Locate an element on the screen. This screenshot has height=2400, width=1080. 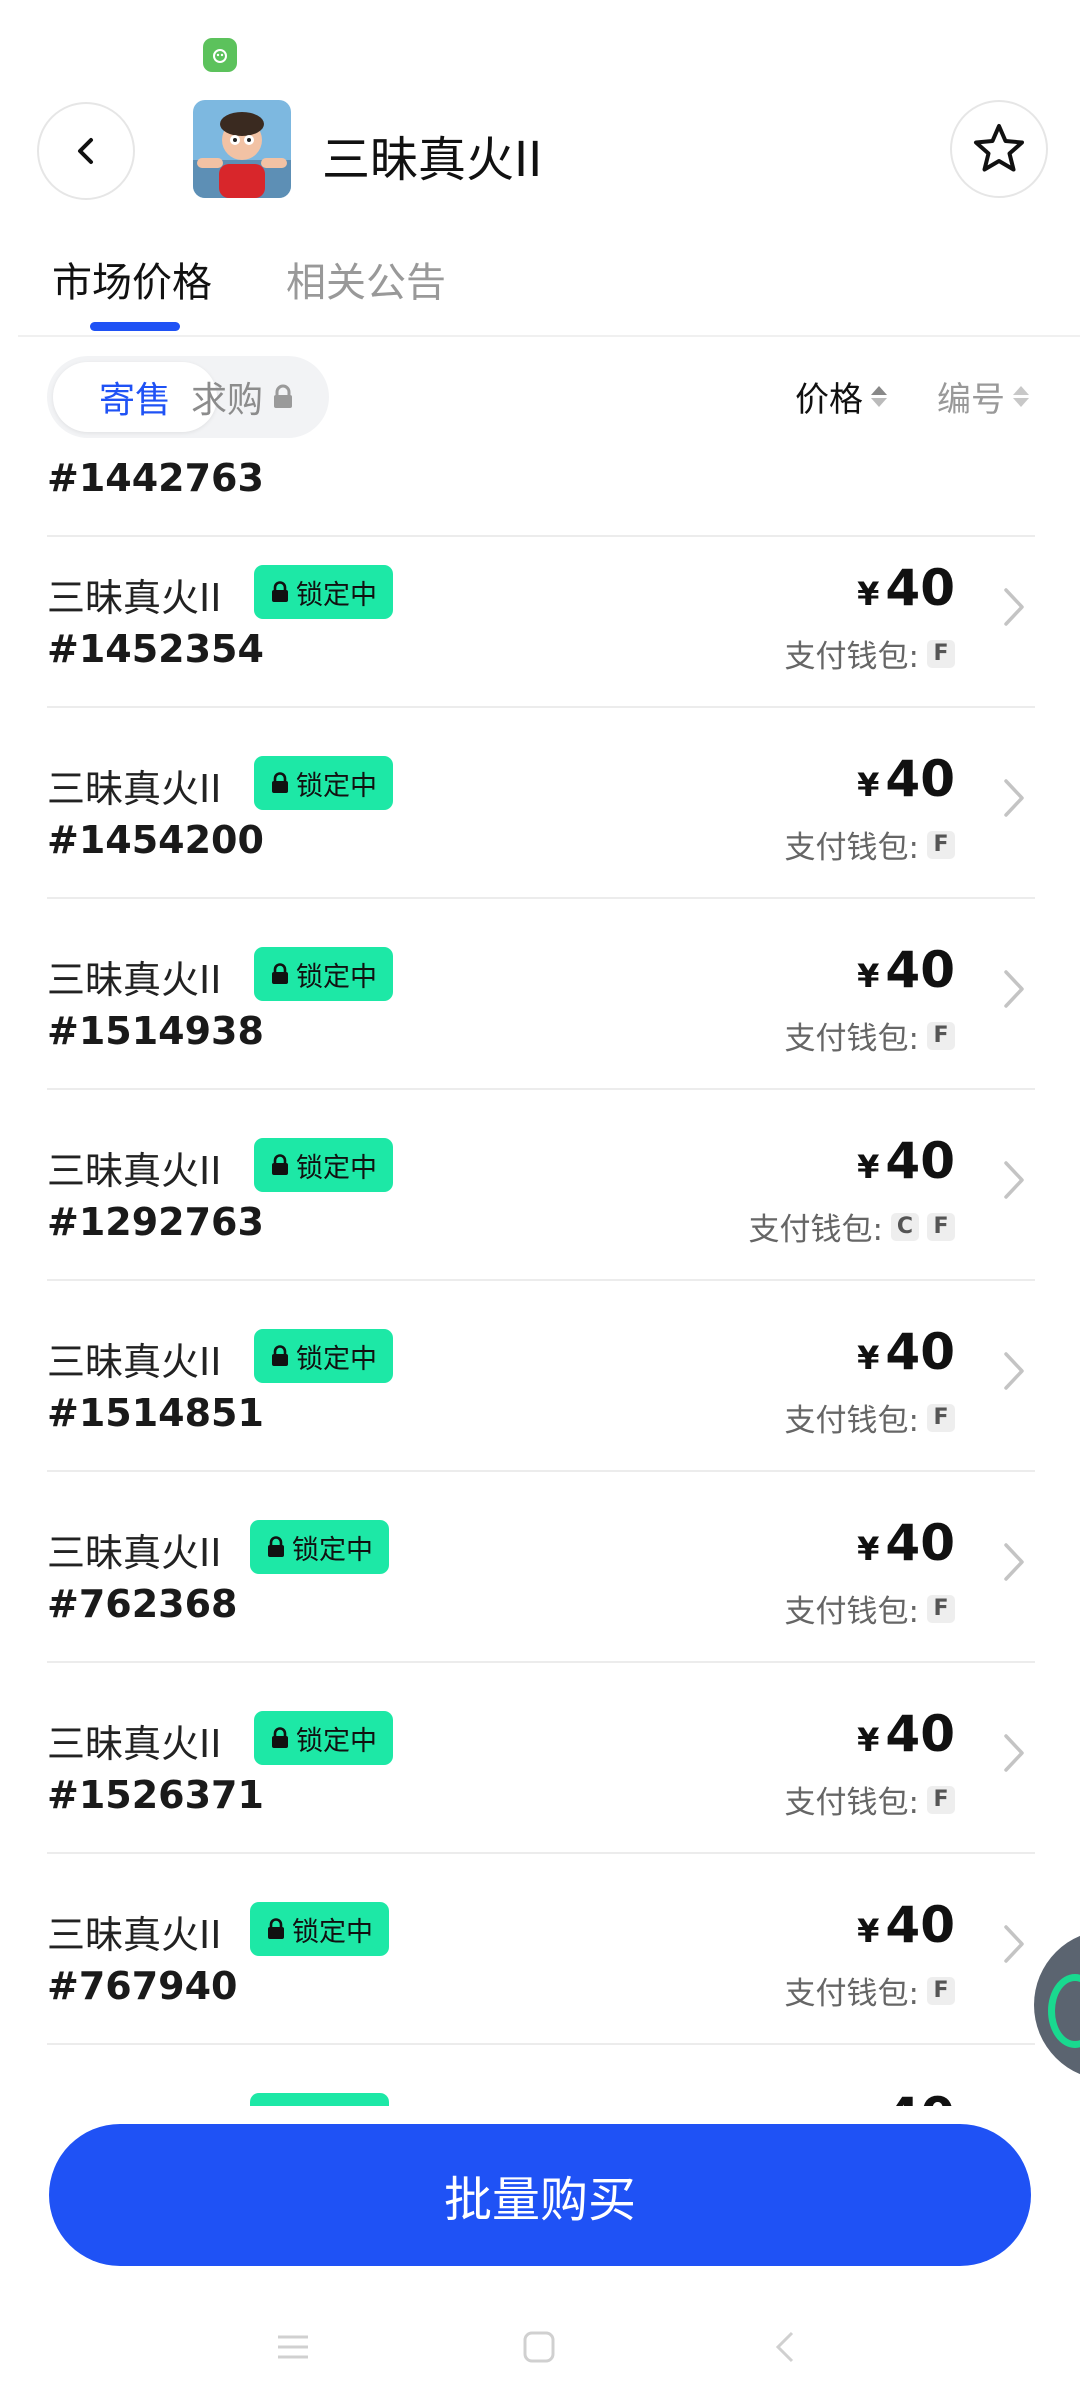
segment-purchase-request: 求购 is located at coordinates (243, 397).